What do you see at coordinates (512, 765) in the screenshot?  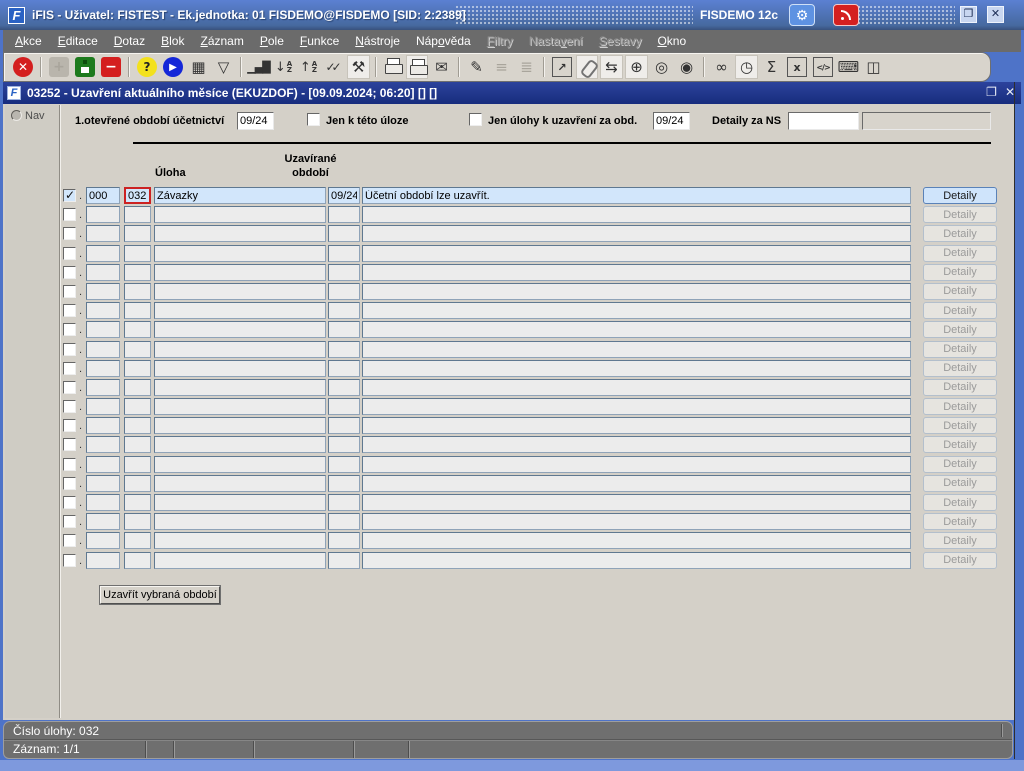 I see `window-bottom-frame` at bounding box center [512, 765].